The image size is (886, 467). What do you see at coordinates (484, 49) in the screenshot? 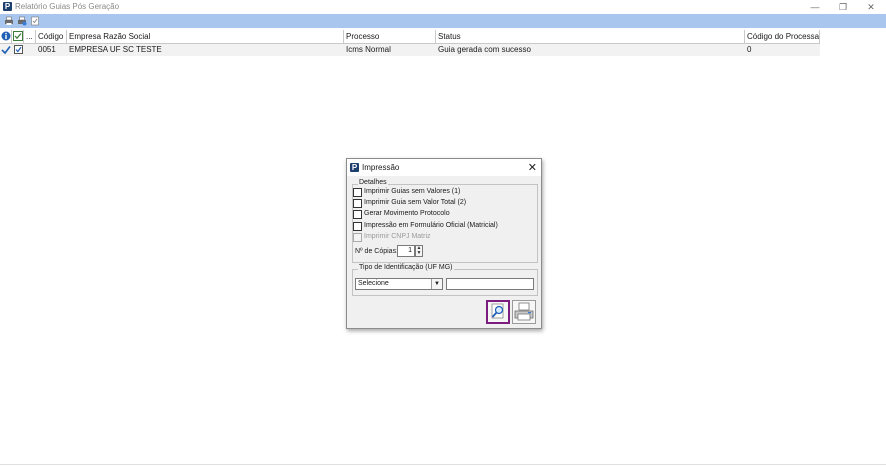
I see `cell-status: Guia gerada com sucesso` at bounding box center [484, 49].